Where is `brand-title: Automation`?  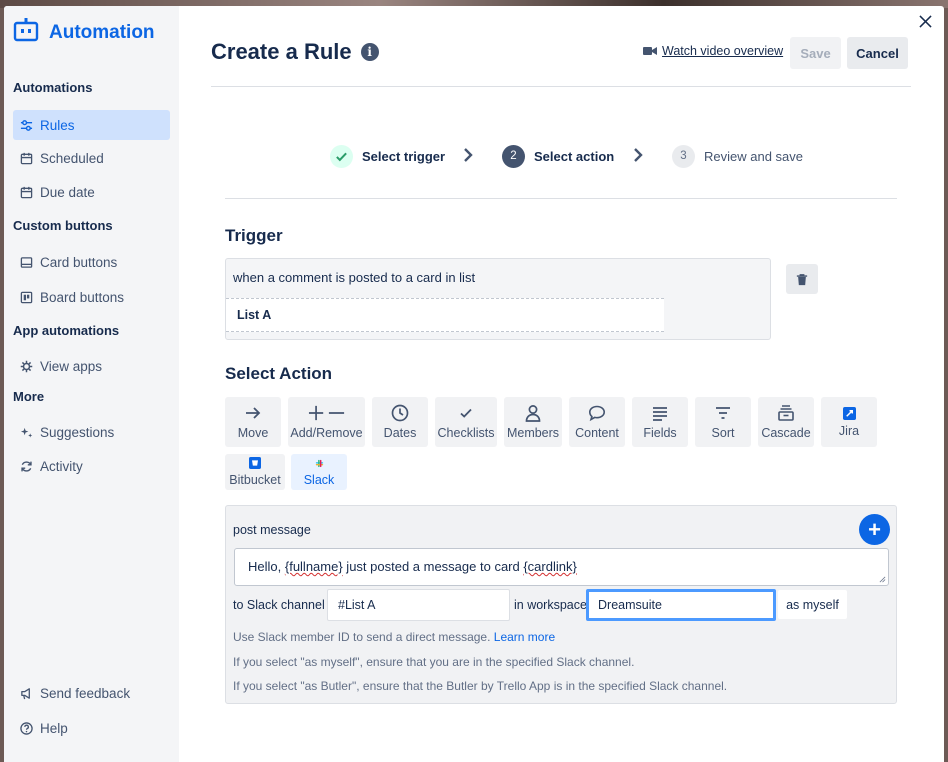 brand-title: Automation is located at coordinates (102, 33).